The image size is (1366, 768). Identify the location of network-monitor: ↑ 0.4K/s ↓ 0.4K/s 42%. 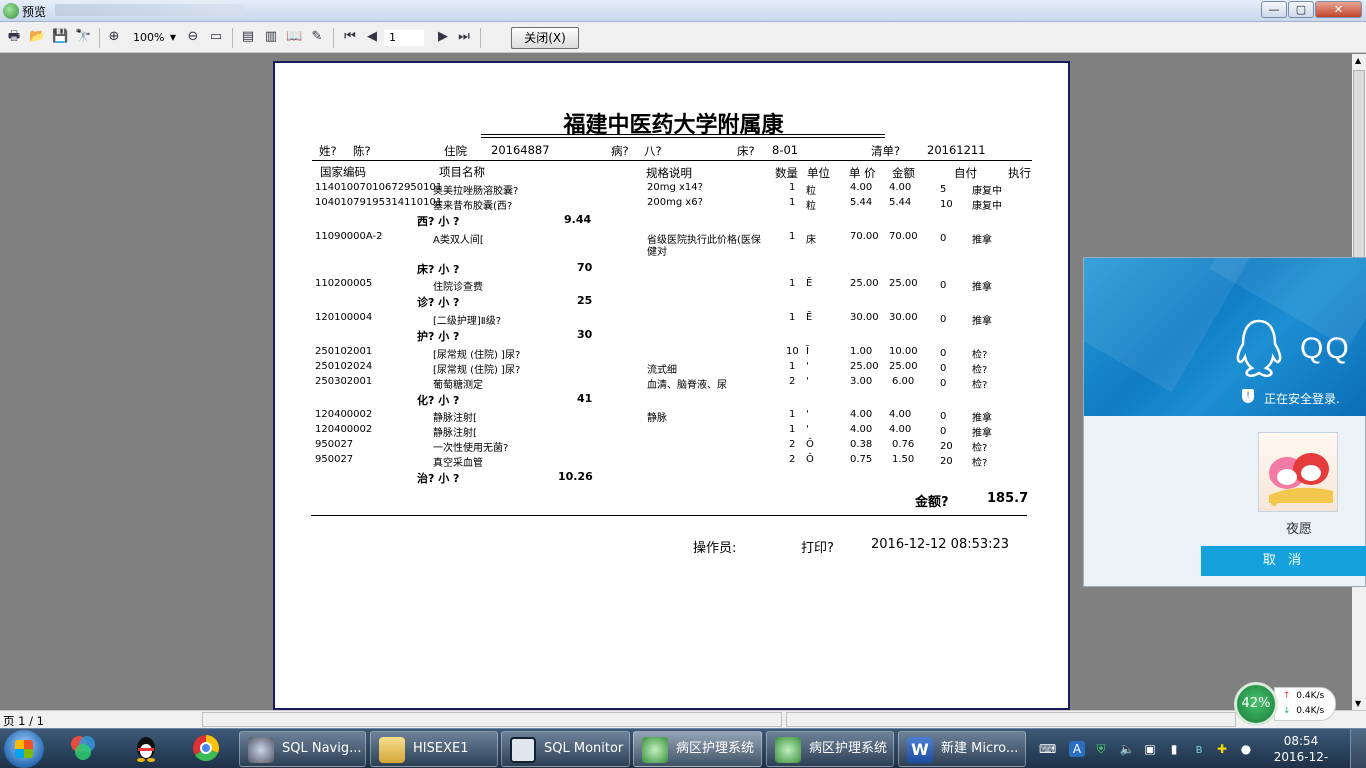
(1286, 704).